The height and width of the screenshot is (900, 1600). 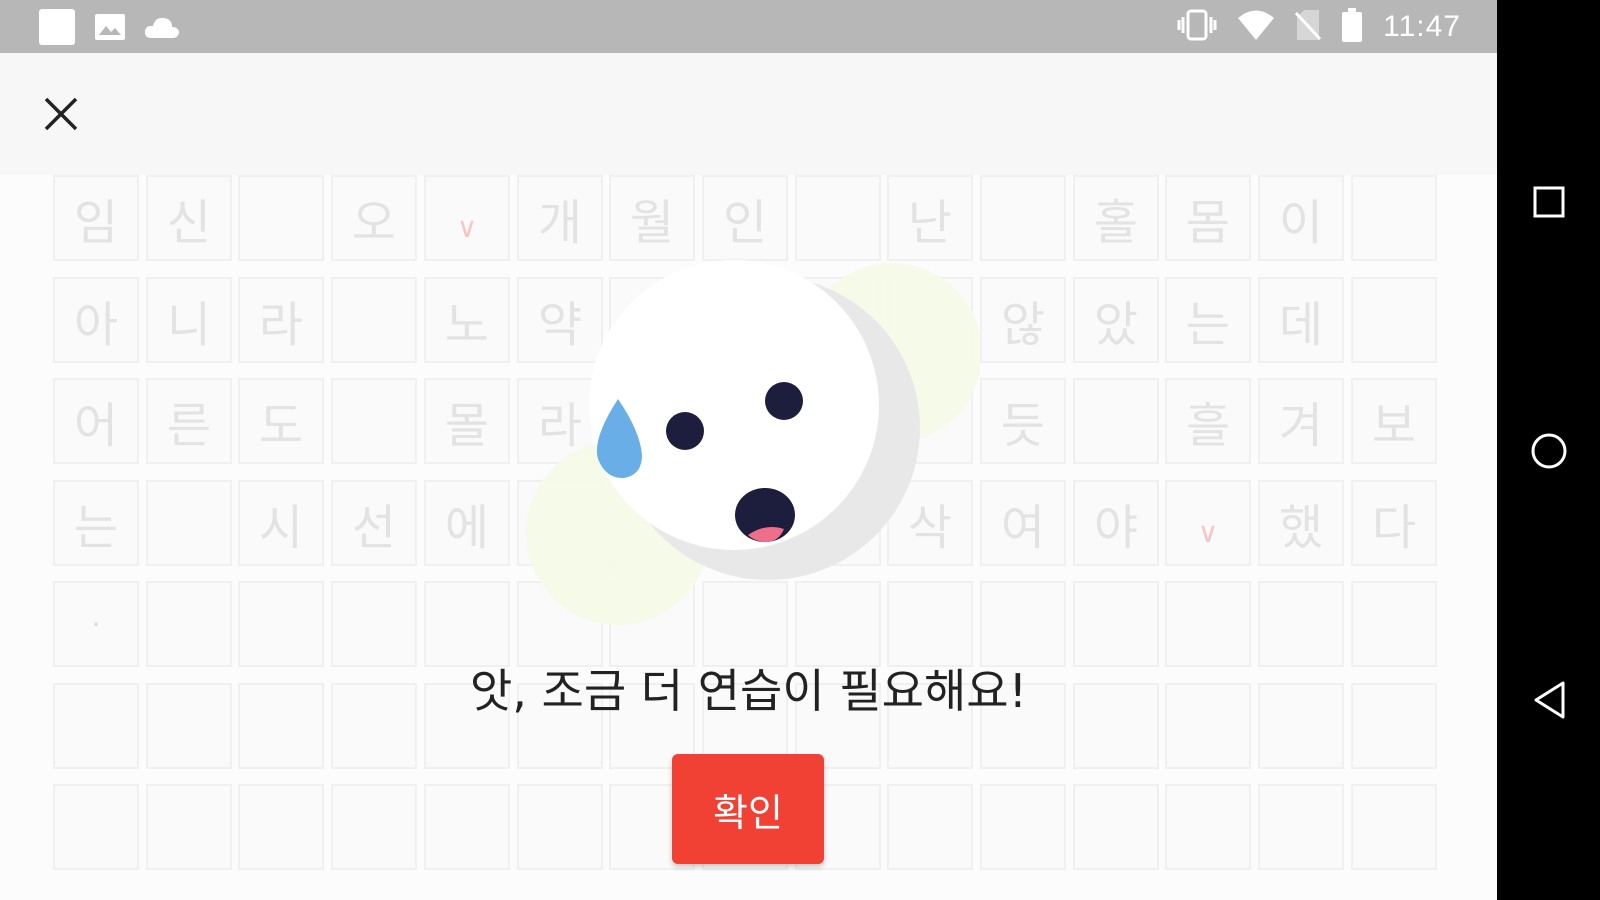 I want to click on cloud-icon, so click(x=162, y=29).